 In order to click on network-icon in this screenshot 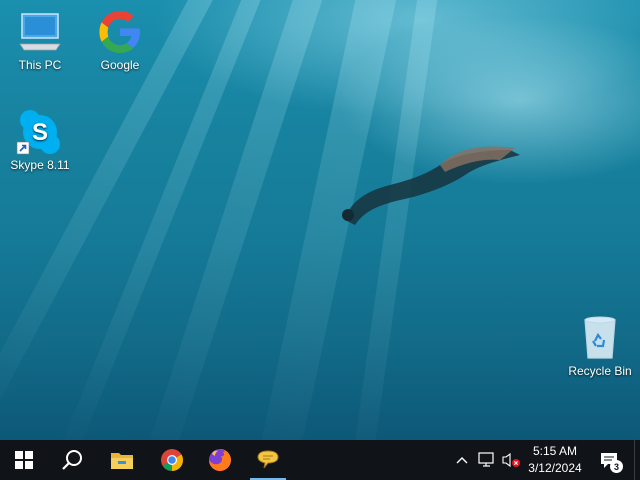, I will do `click(486, 459)`.